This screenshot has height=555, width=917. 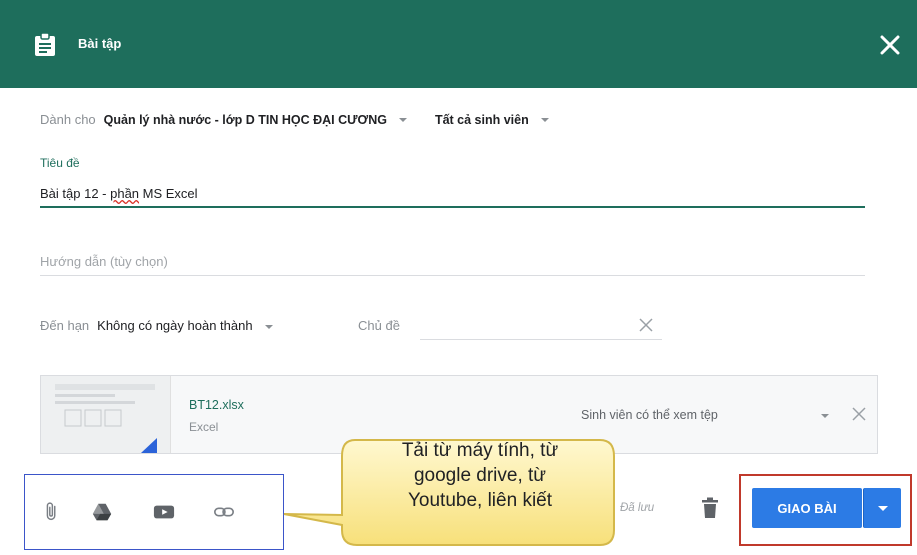 What do you see at coordinates (216, 405) in the screenshot?
I see `file-name: BT12.xlsx` at bounding box center [216, 405].